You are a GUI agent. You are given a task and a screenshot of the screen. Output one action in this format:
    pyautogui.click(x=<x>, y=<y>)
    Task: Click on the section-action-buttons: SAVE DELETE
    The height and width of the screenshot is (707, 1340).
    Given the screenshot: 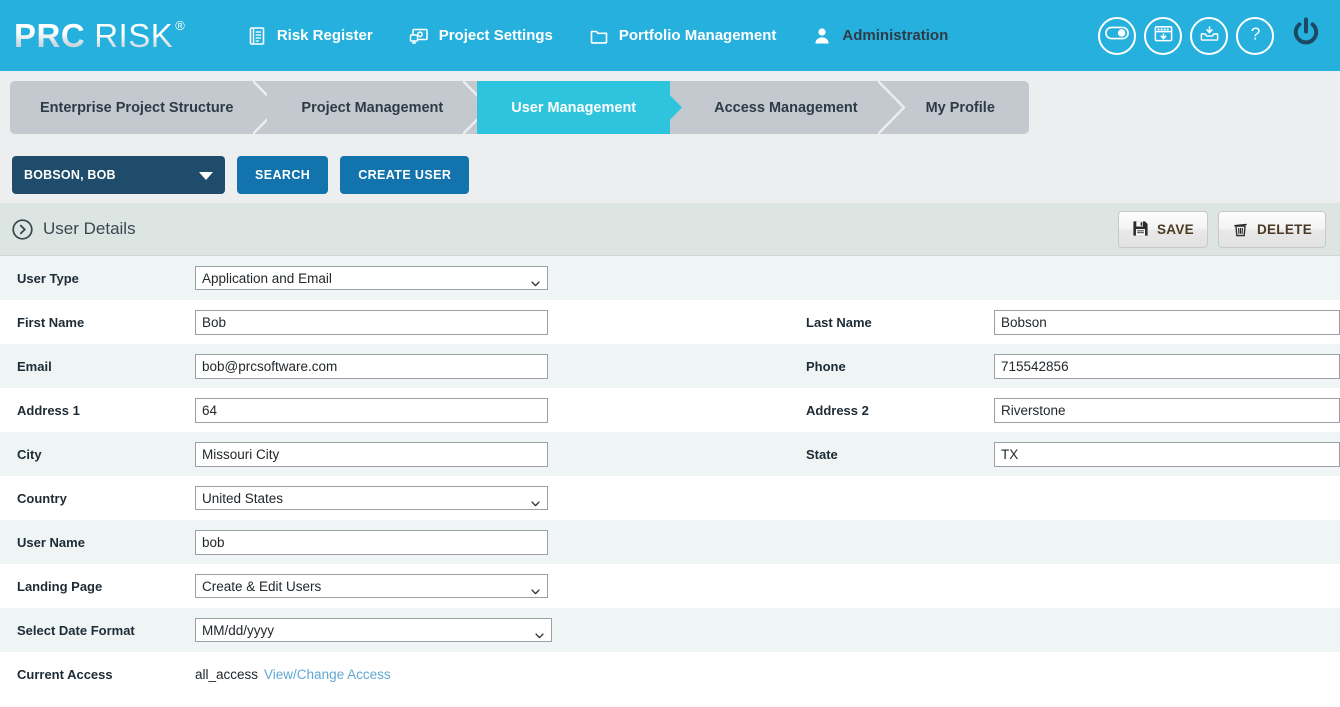 What is the action you would take?
    pyautogui.click(x=1221, y=229)
    